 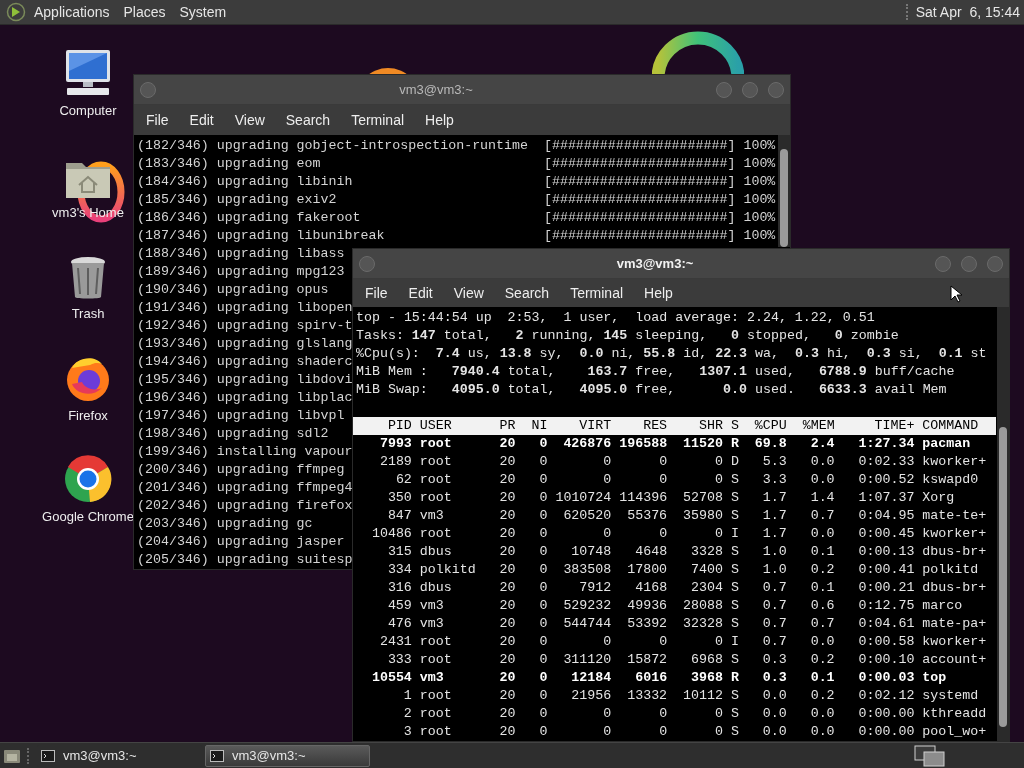 I want to click on table-cell-text: mate-pa+, so click(x=955, y=624).